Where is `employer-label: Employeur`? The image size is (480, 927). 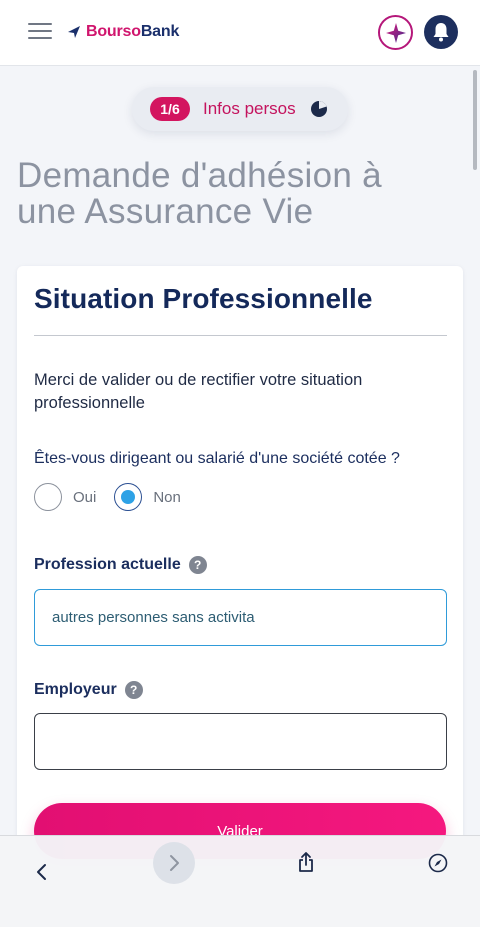 employer-label: Employeur is located at coordinates (75, 689).